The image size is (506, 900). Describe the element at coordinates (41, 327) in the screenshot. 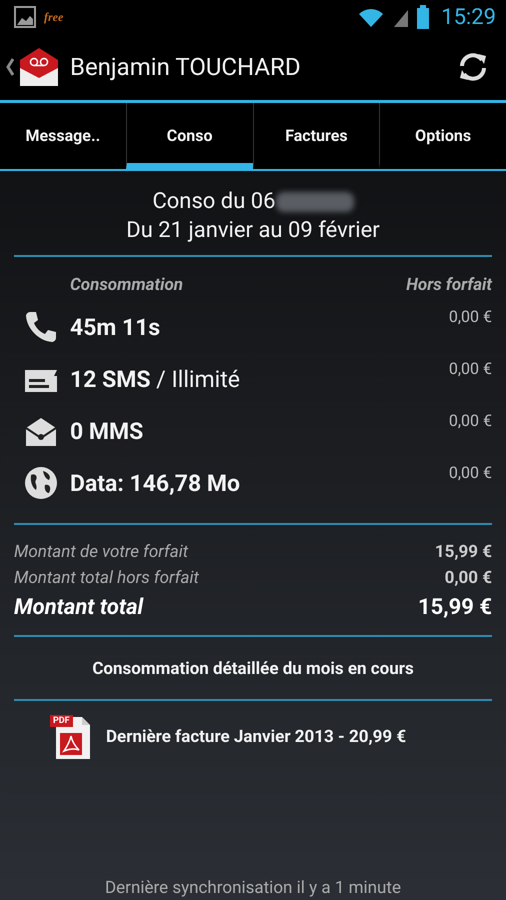

I see `phone-icon` at that location.